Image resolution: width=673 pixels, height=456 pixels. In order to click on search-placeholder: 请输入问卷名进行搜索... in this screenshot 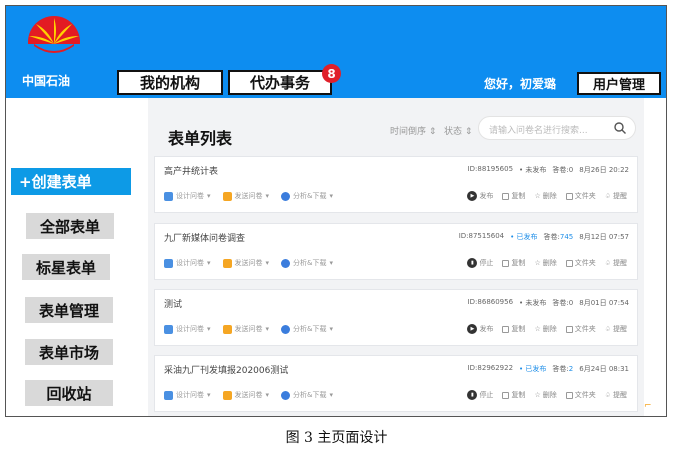, I will do `click(538, 131)`.